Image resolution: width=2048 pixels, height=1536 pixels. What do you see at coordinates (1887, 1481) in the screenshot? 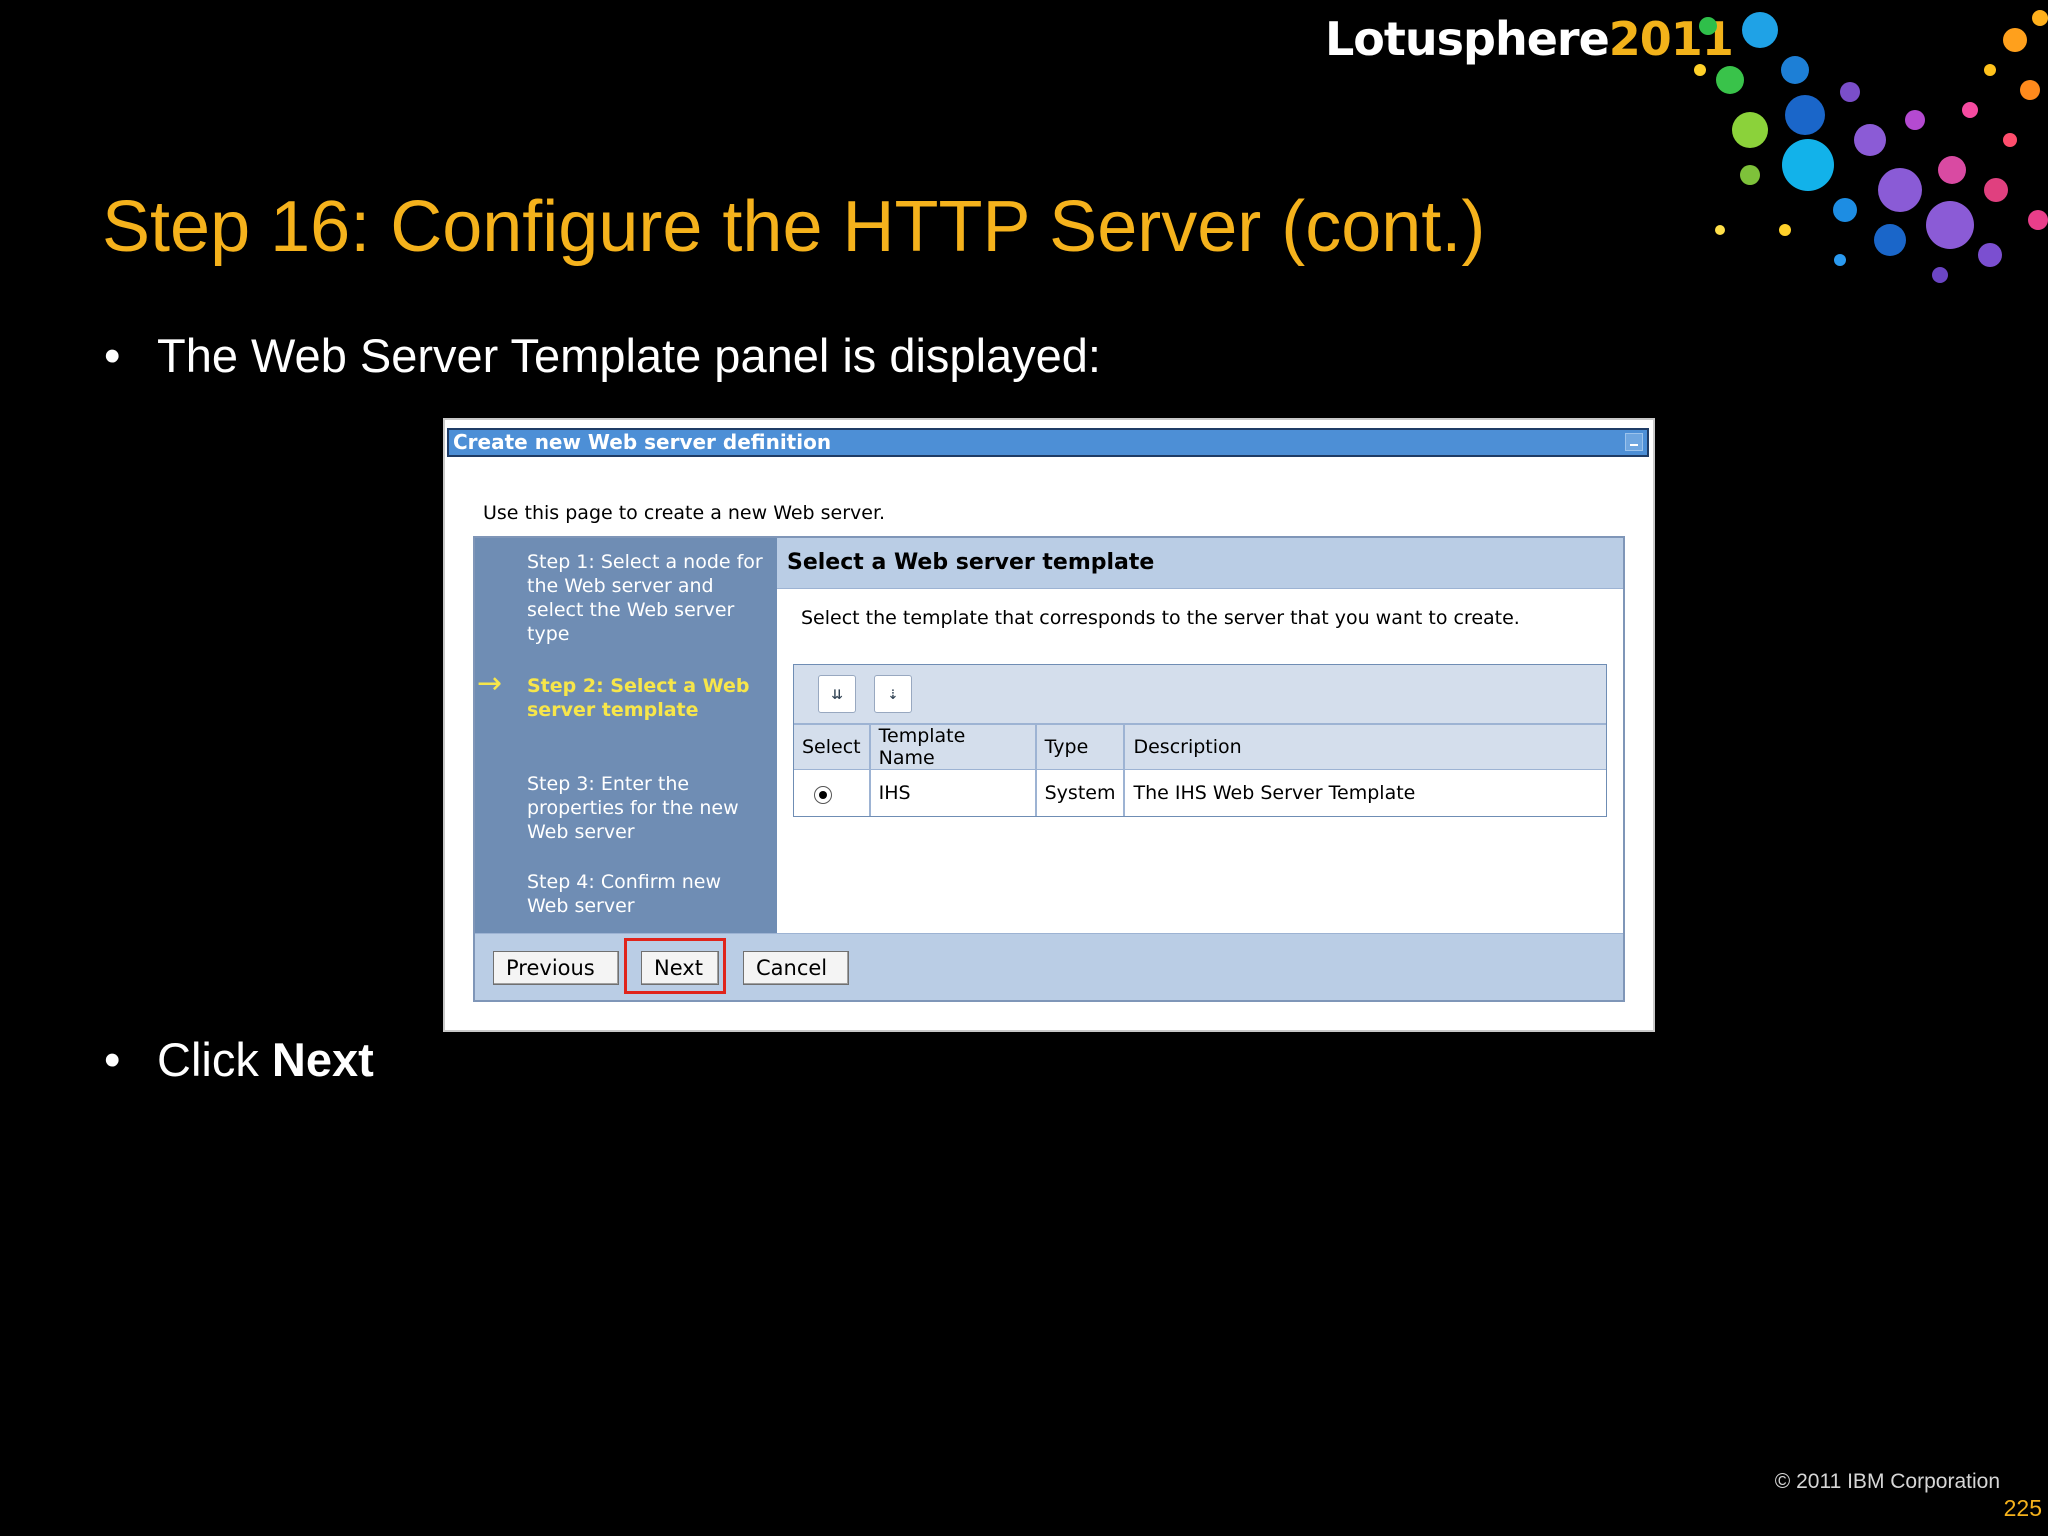
I see `copyright: © 2011 IBM Corporation` at bounding box center [1887, 1481].